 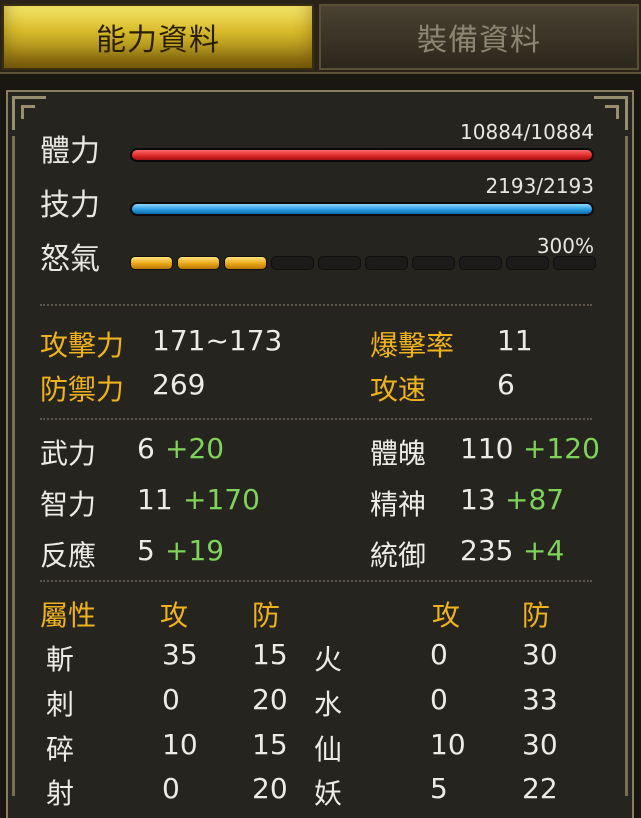 What do you see at coordinates (146, 550) in the screenshot?
I see `stat-base: 5` at bounding box center [146, 550].